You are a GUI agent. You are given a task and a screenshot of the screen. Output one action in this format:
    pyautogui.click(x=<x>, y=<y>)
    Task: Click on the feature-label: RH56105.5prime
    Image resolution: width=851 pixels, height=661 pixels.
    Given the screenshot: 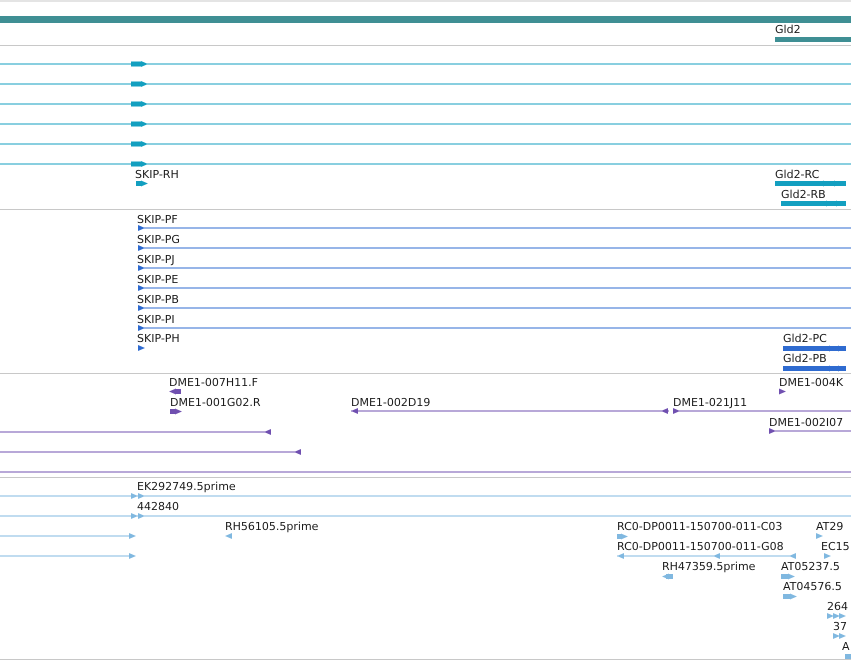 What is the action you would take?
    pyautogui.click(x=271, y=526)
    